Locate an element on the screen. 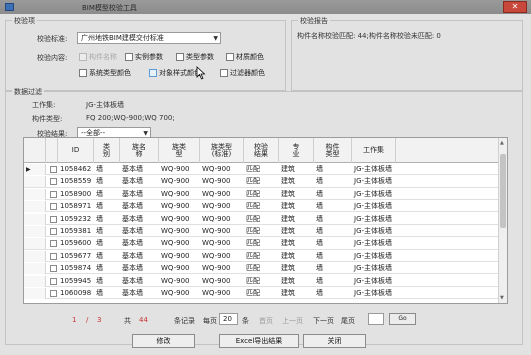  col-header-category: 类 别 is located at coordinates (107, 150).